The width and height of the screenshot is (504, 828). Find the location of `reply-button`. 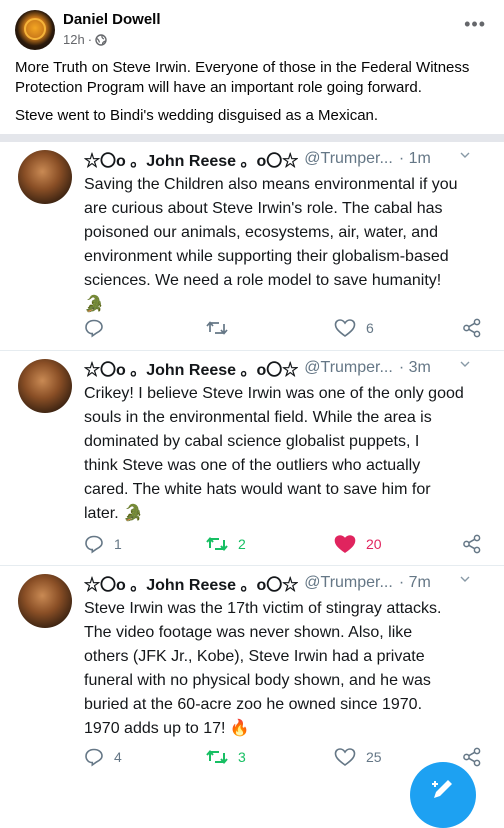

reply-button is located at coordinates (99, 328).